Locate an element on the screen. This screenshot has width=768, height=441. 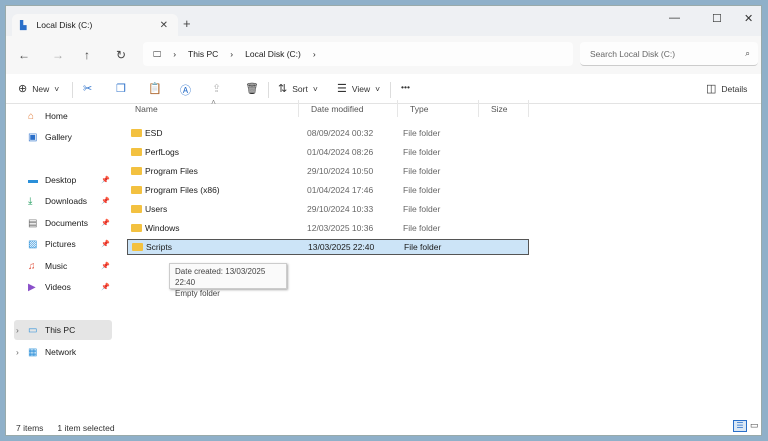
close-tab-icon: ✕ is located at coordinates (164, 25).